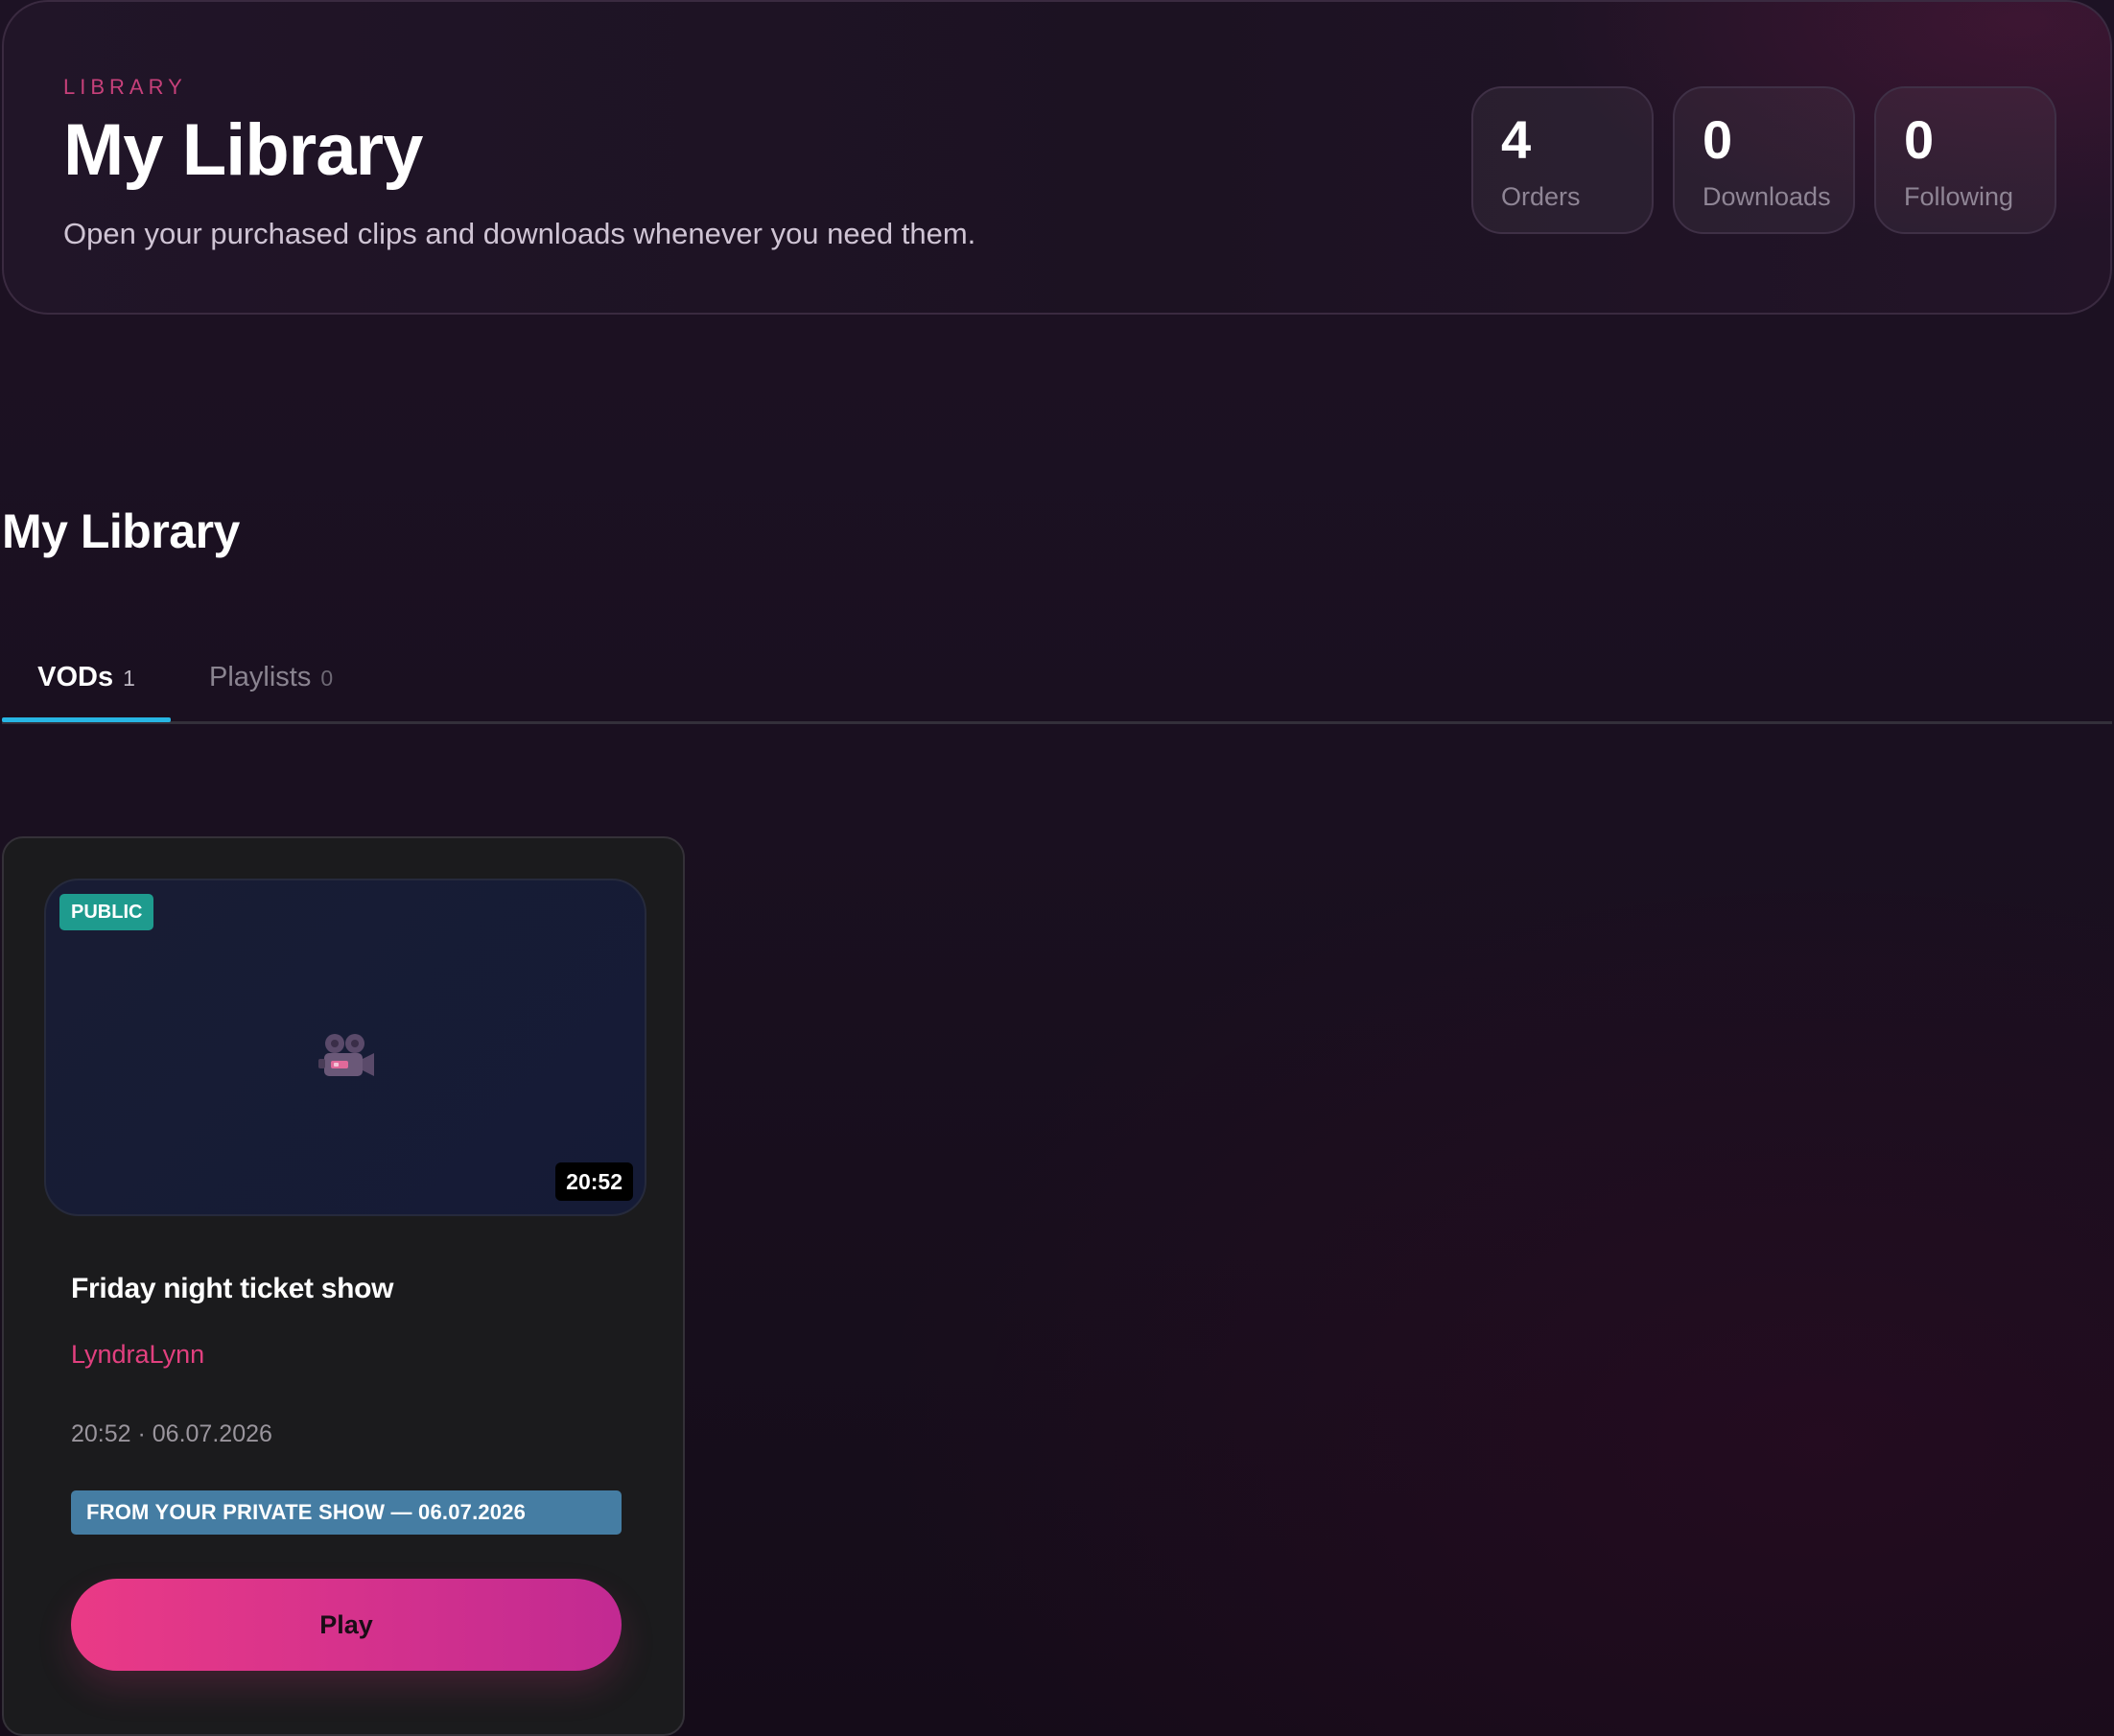 This screenshot has width=2114, height=1736. I want to click on vod-thumbnail: PUBLIC 20:52, so click(345, 1047).